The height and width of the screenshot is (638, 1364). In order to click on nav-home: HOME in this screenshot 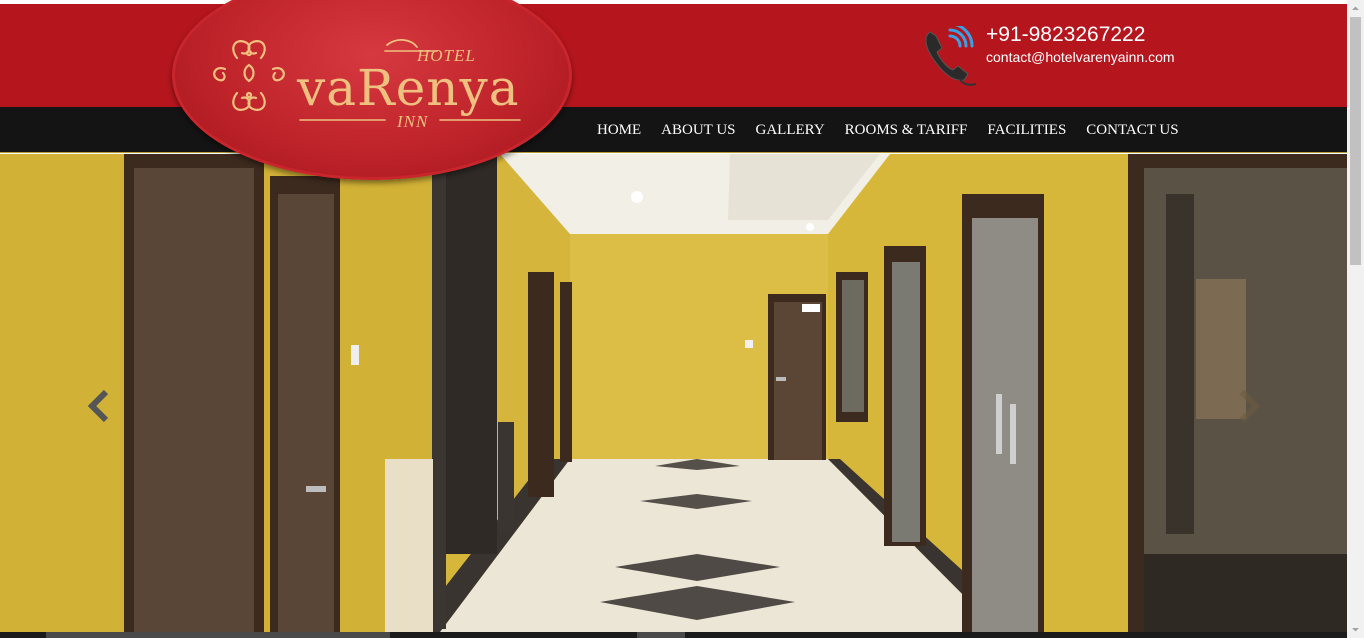, I will do `click(620, 130)`.